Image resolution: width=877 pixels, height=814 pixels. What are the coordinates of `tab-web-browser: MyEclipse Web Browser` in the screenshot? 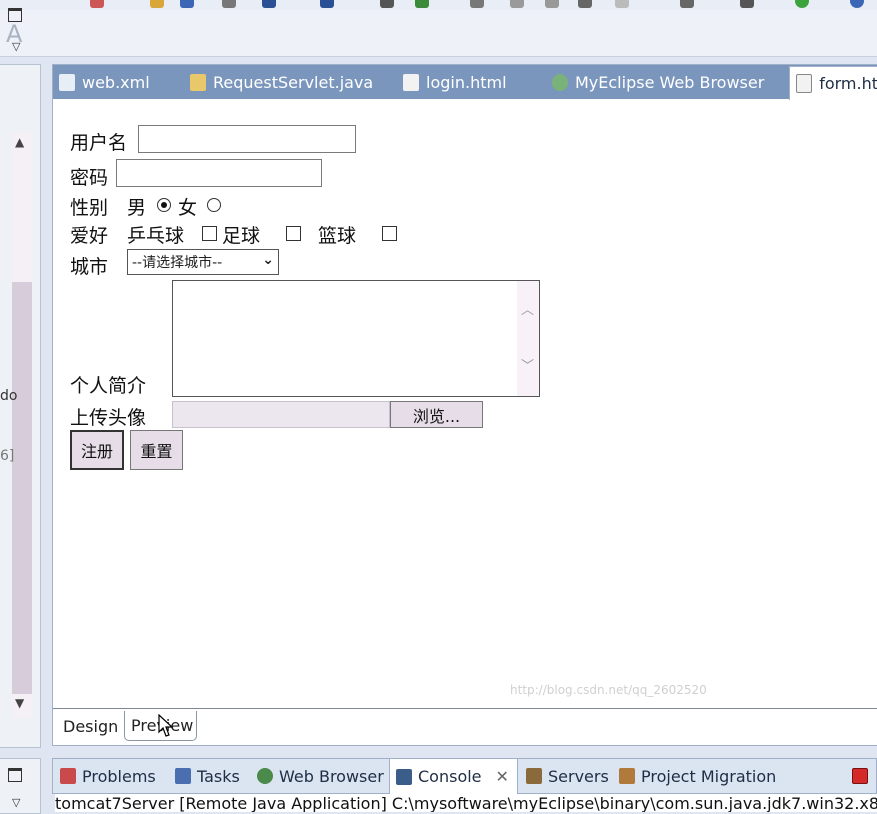 It's located at (658, 82).